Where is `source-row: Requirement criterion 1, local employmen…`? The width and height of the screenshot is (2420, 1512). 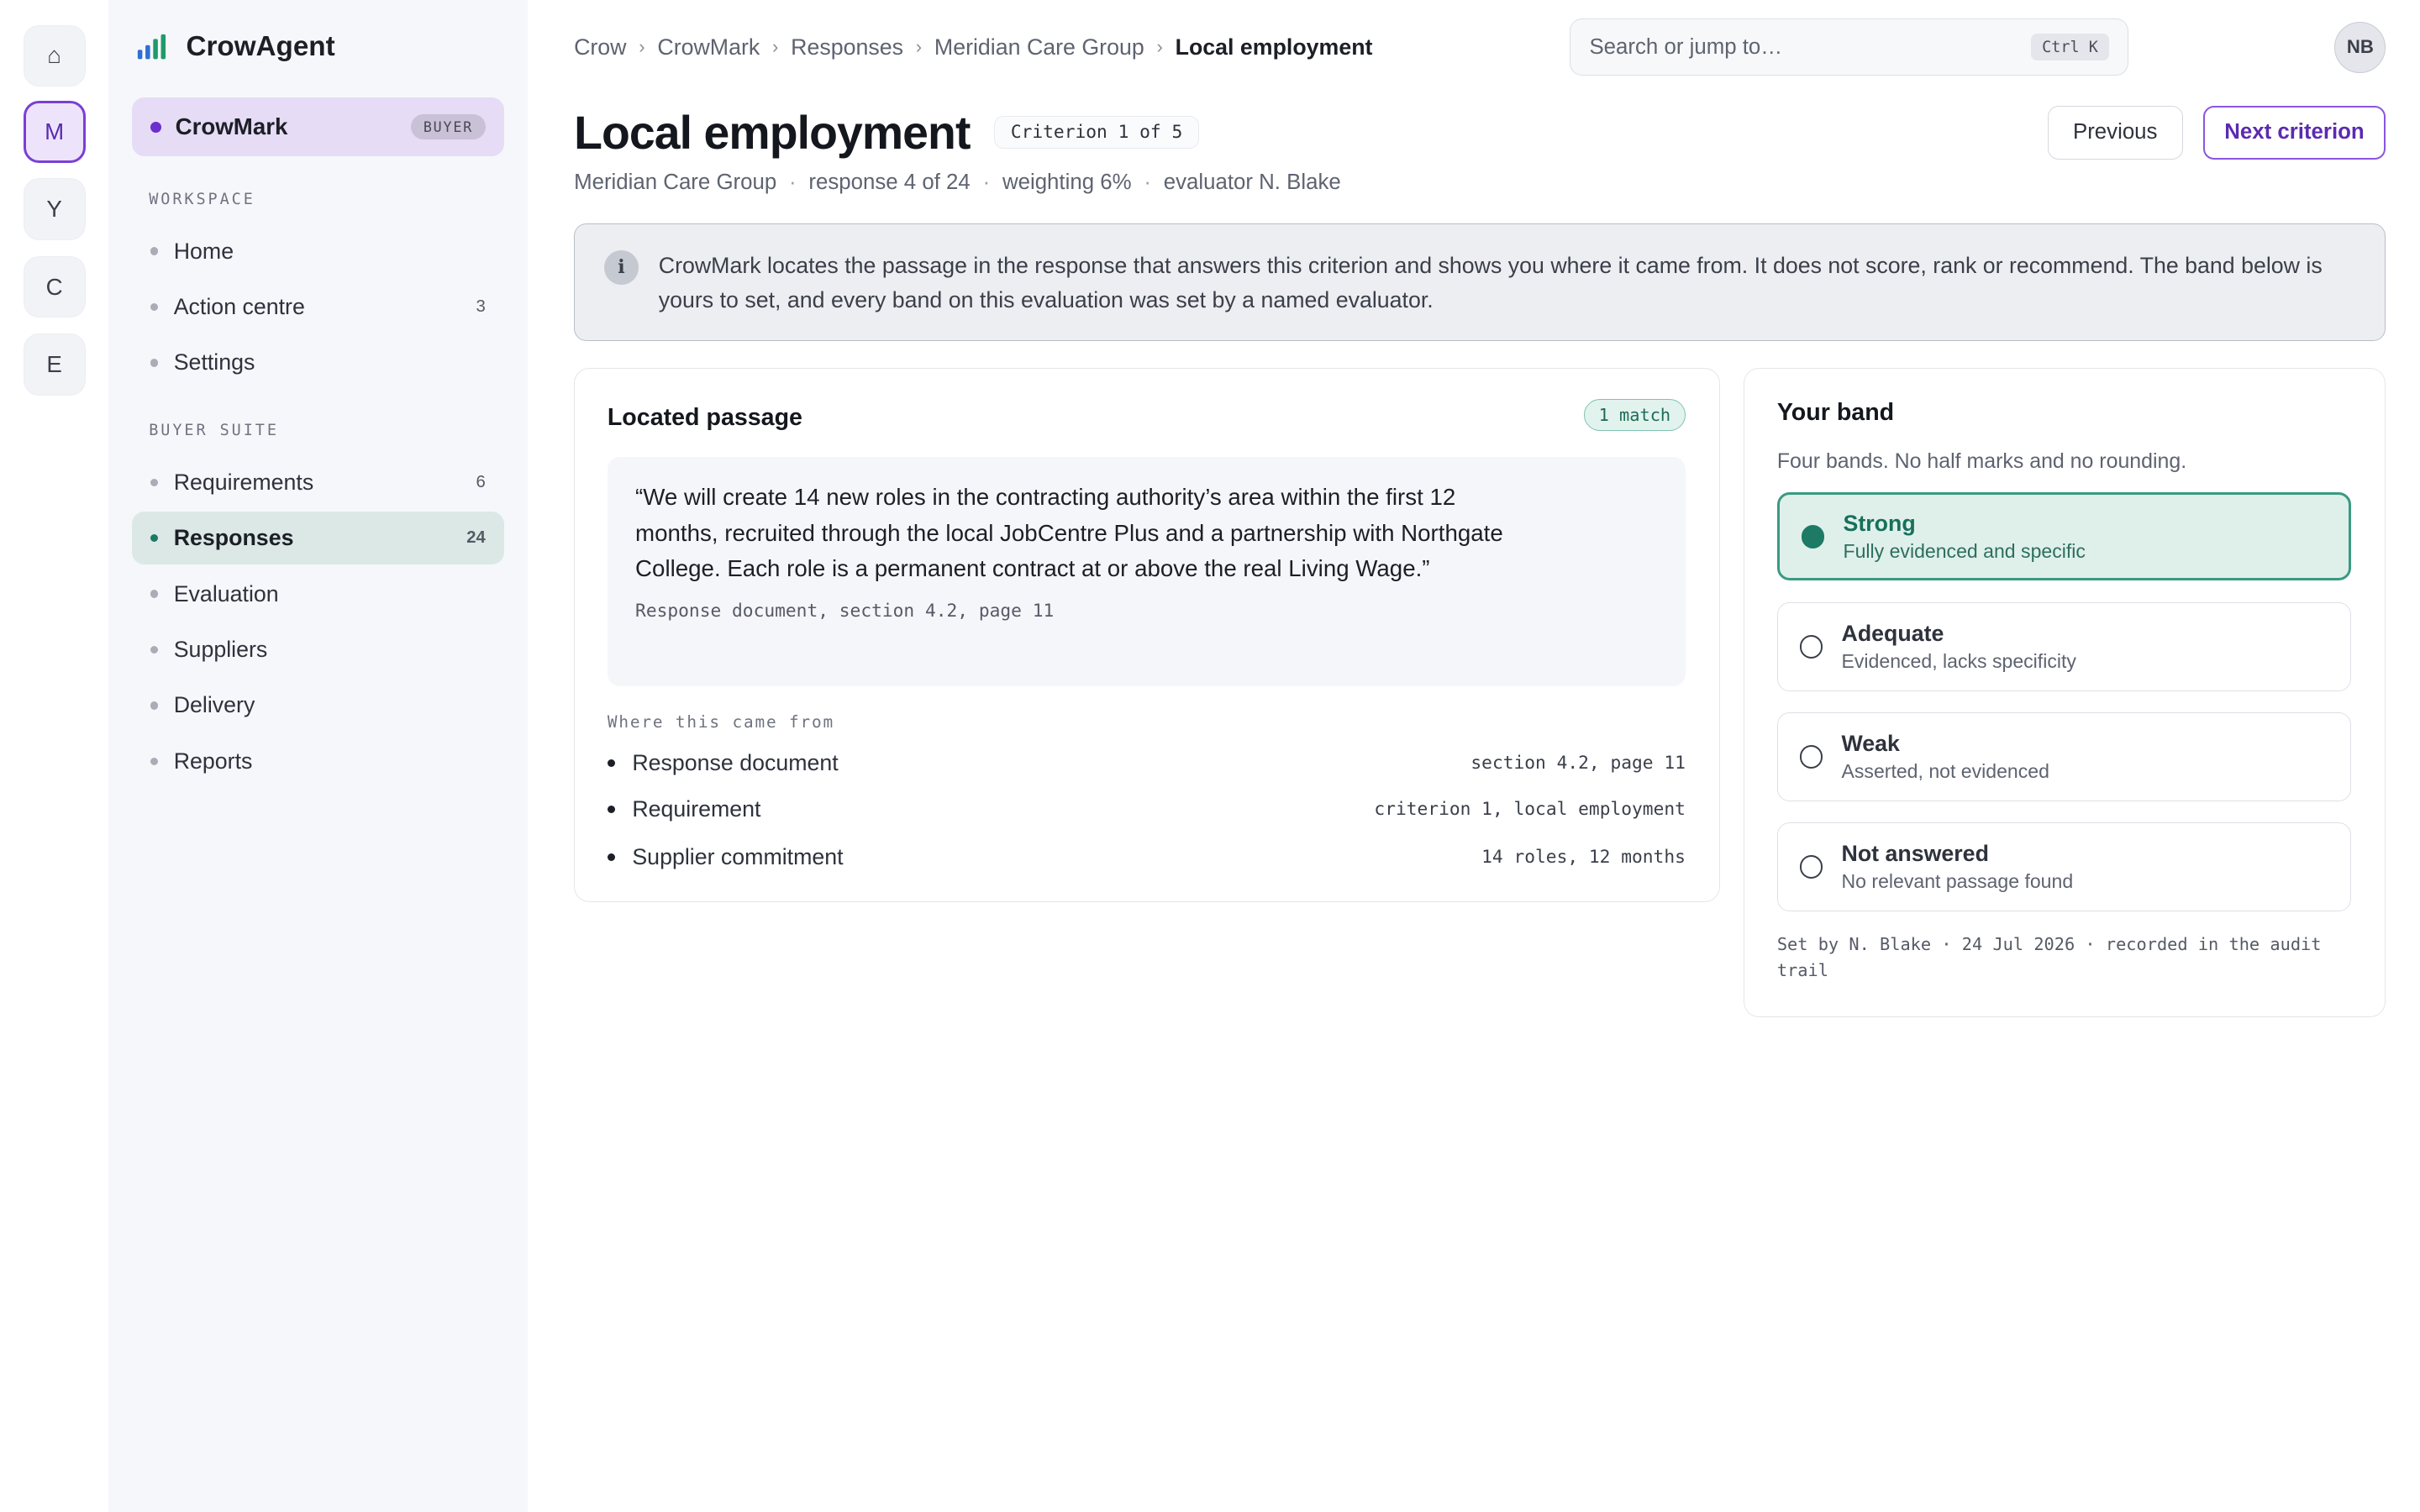 source-row: Requirement criterion 1, local employmen… is located at coordinates (1146, 809).